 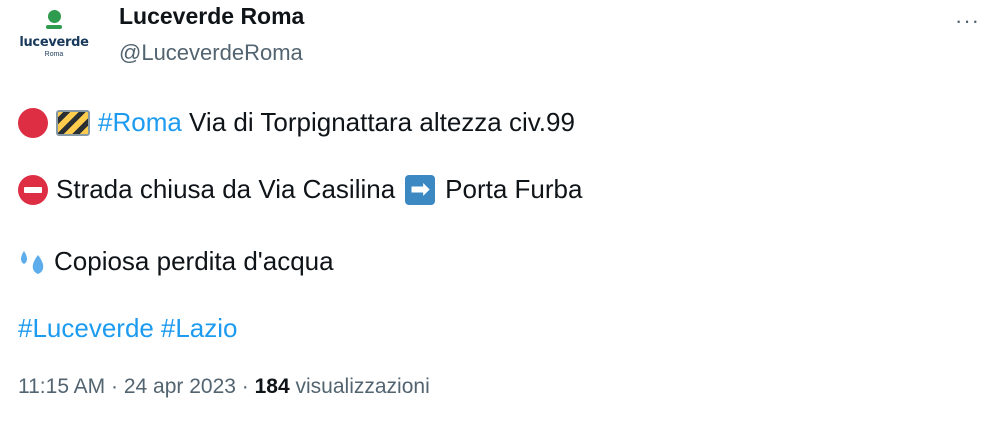 What do you see at coordinates (194, 261) in the screenshot?
I see `leak-text: Copiosa perdita d'acqua` at bounding box center [194, 261].